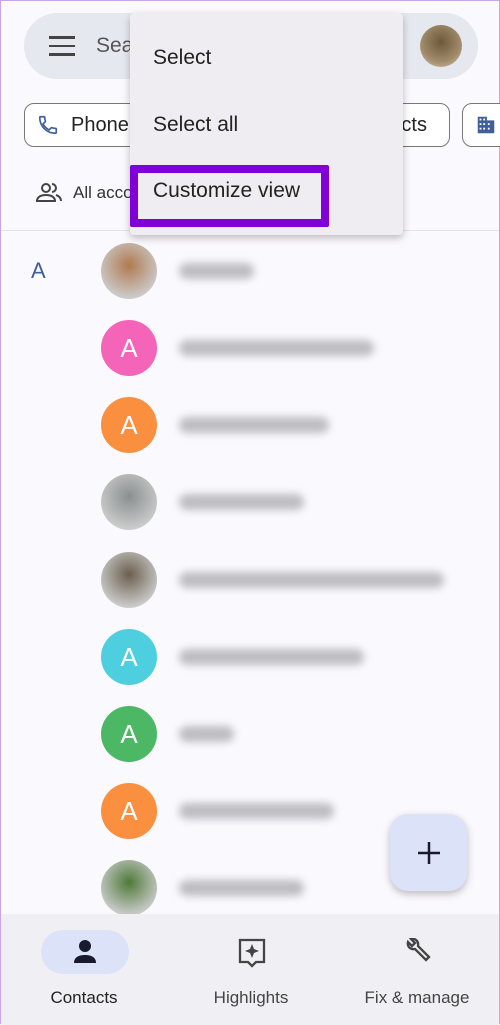 The image size is (500, 1025). What do you see at coordinates (417, 997) in the screenshot?
I see `nav-fix-manage-label: Fix & manage` at bounding box center [417, 997].